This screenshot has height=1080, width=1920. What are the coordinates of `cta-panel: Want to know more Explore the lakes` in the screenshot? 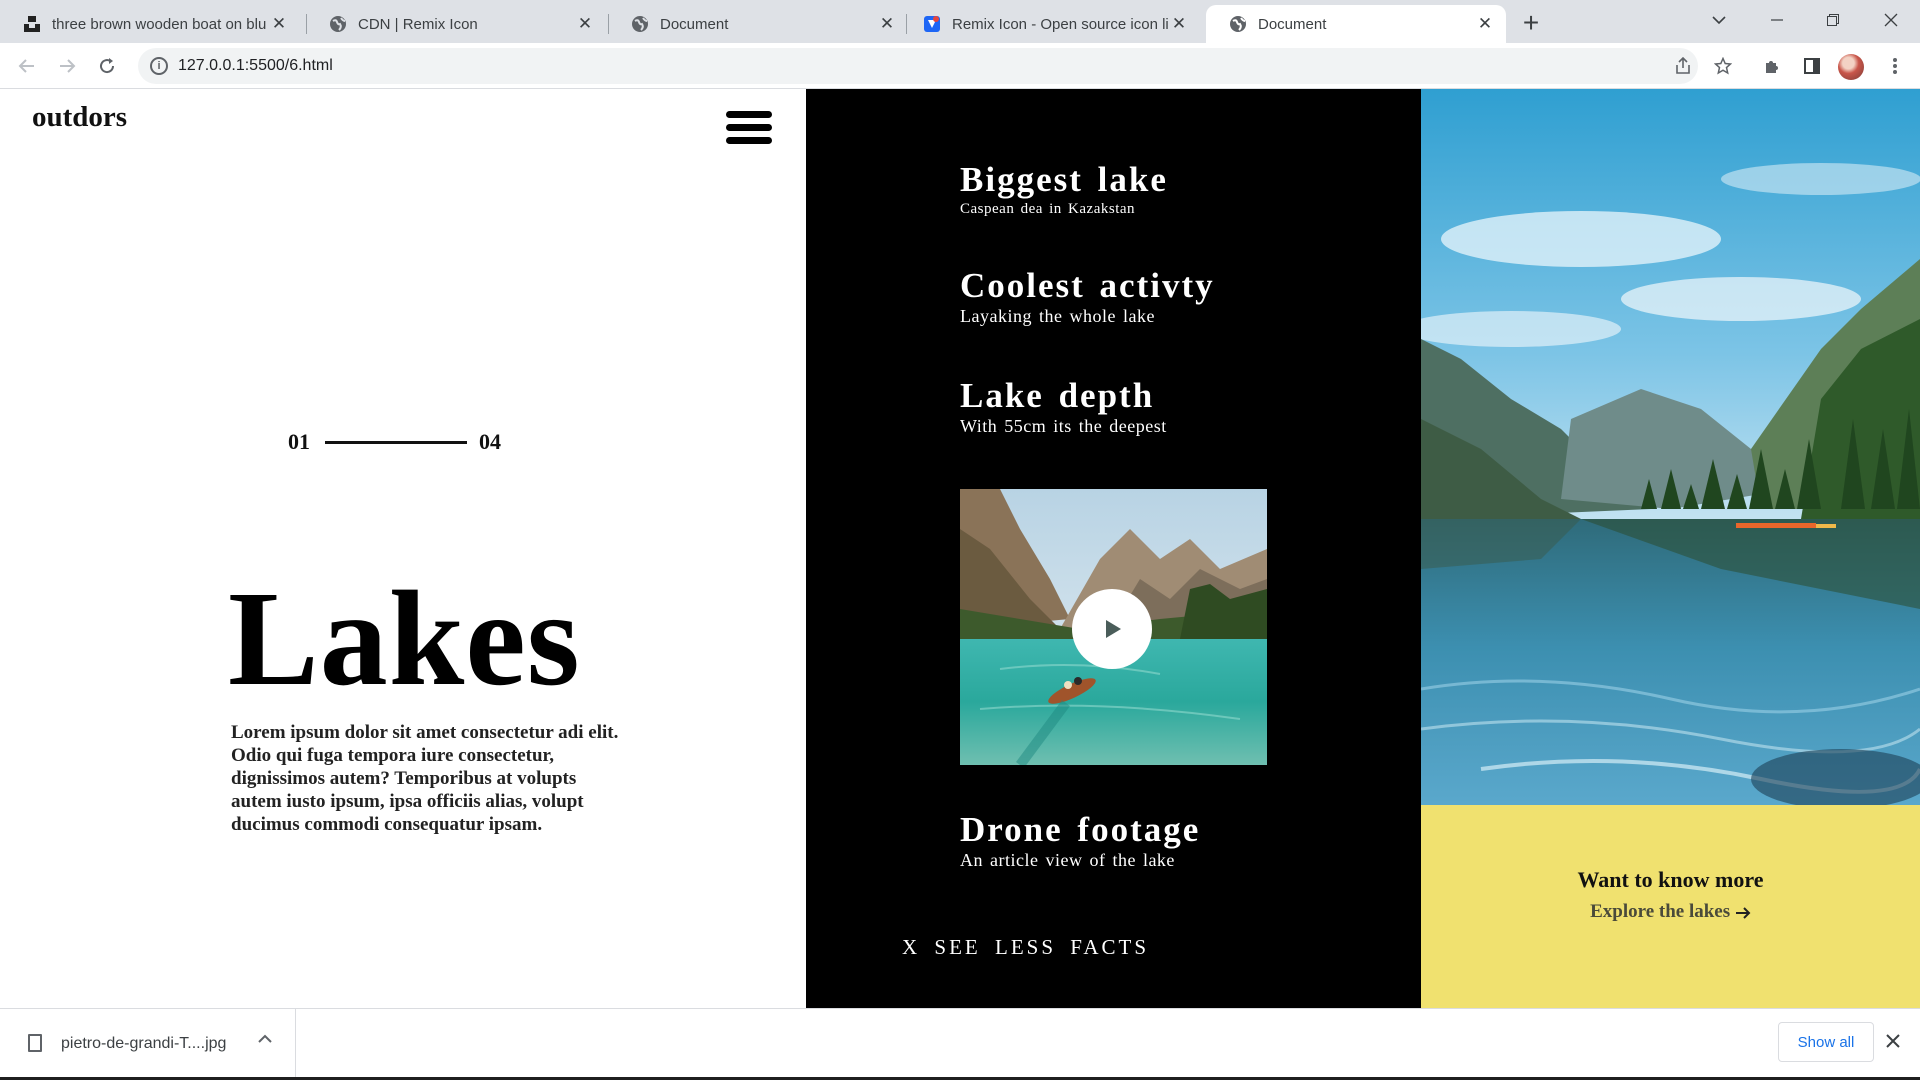 It's located at (1670, 906).